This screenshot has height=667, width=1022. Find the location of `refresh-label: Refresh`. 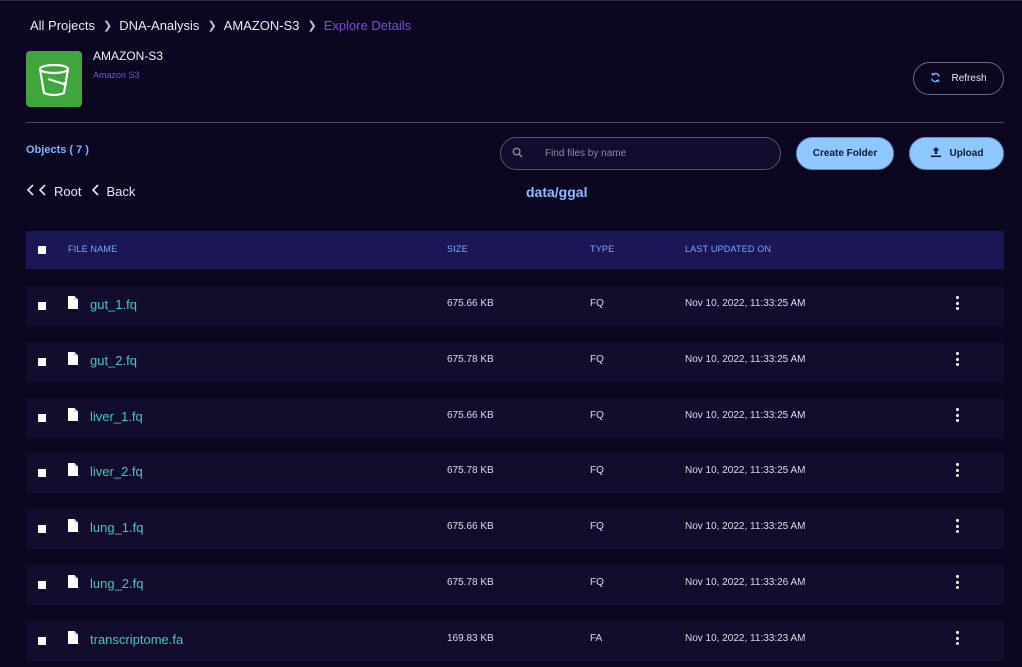

refresh-label: Refresh is located at coordinates (969, 78).